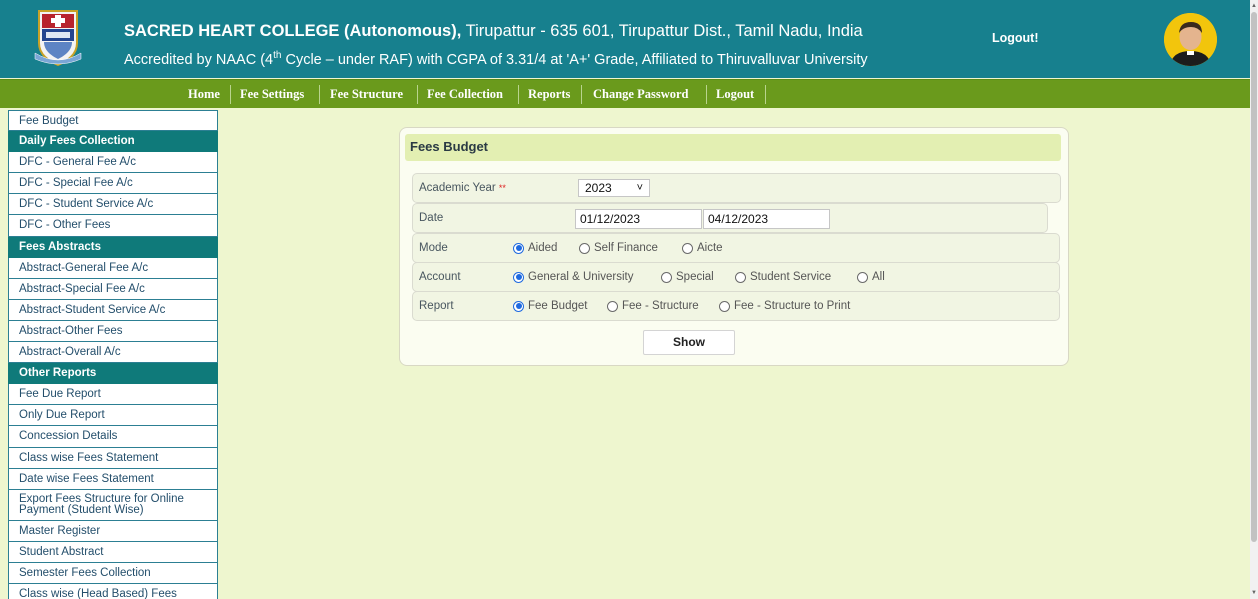  I want to click on nav-logout: Logout, so click(735, 94).